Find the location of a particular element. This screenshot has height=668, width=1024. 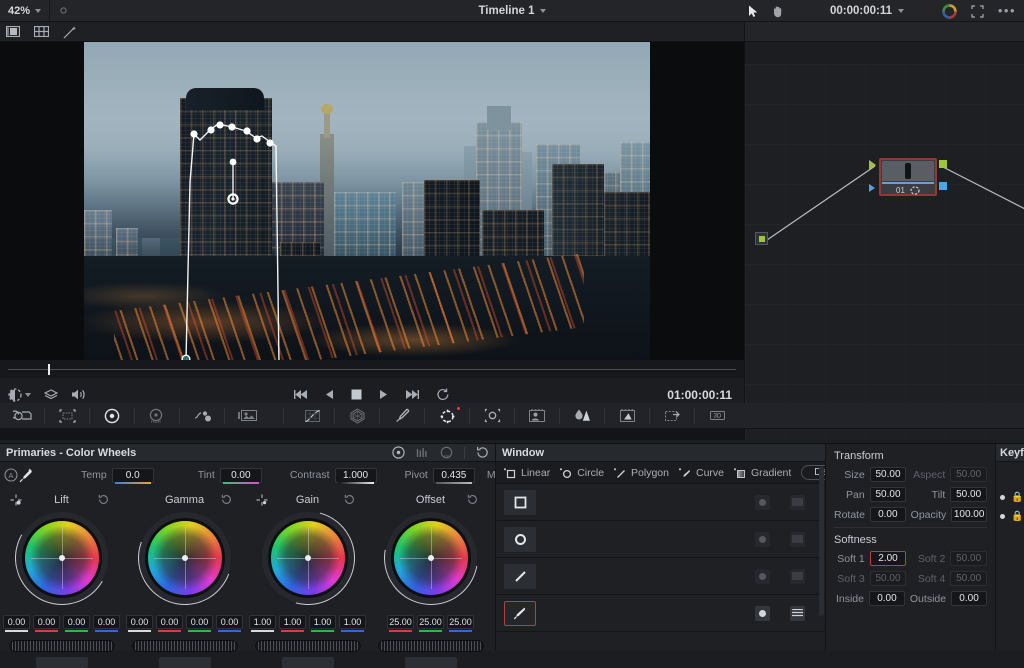

gain-b-value: 1.00 is located at coordinates (352, 623).